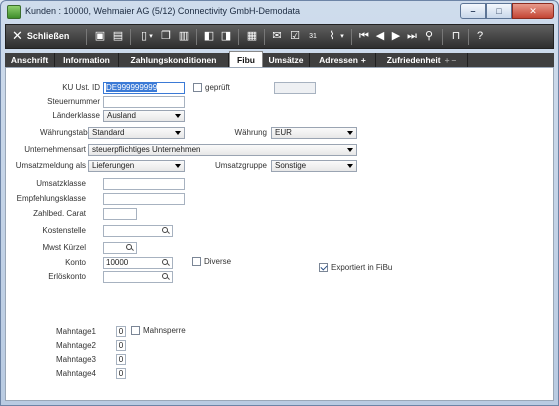 The width and height of the screenshot is (559, 406). What do you see at coordinates (51, 198) in the screenshot?
I see `empfehlungsklasse-label: Empfehlungsklasse` at bounding box center [51, 198].